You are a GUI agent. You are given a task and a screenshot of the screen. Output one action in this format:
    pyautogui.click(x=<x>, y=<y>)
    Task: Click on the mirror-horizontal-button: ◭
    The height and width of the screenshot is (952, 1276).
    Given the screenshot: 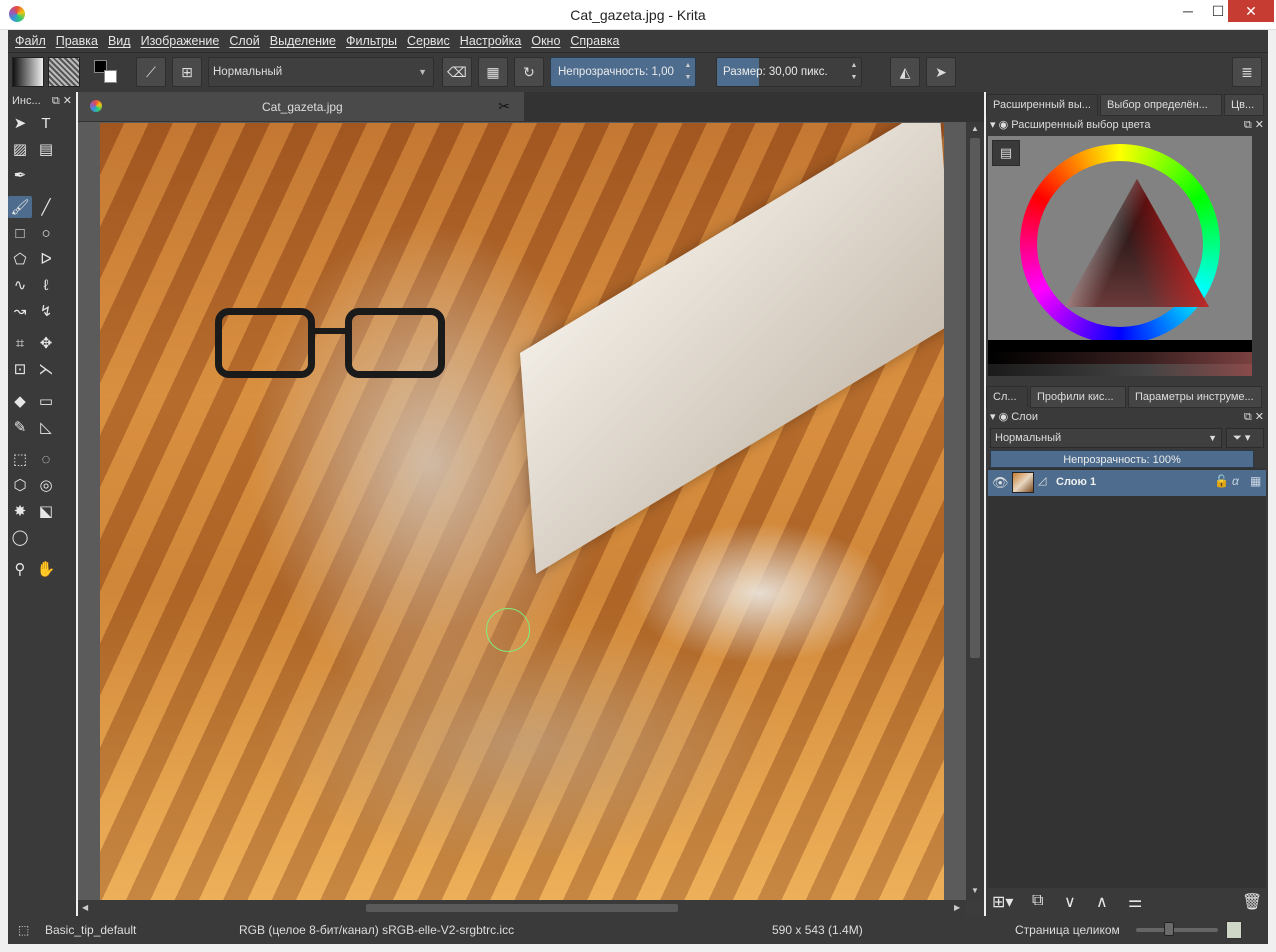 What is the action you would take?
    pyautogui.click(x=905, y=72)
    